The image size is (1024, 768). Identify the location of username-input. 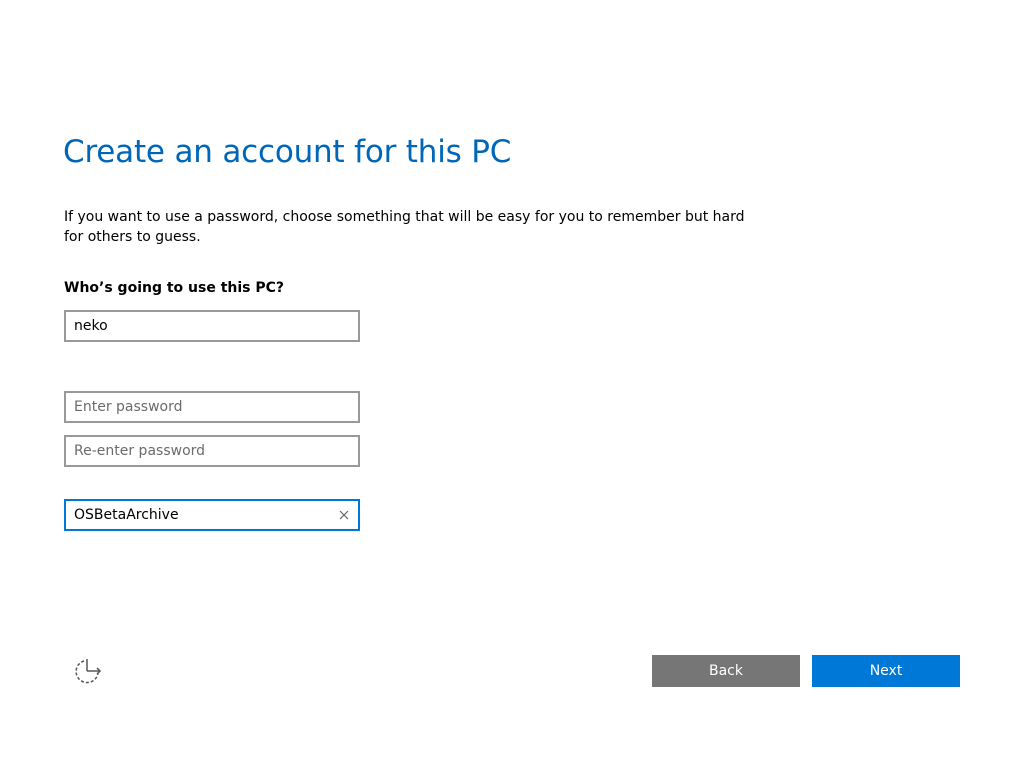
(212, 326).